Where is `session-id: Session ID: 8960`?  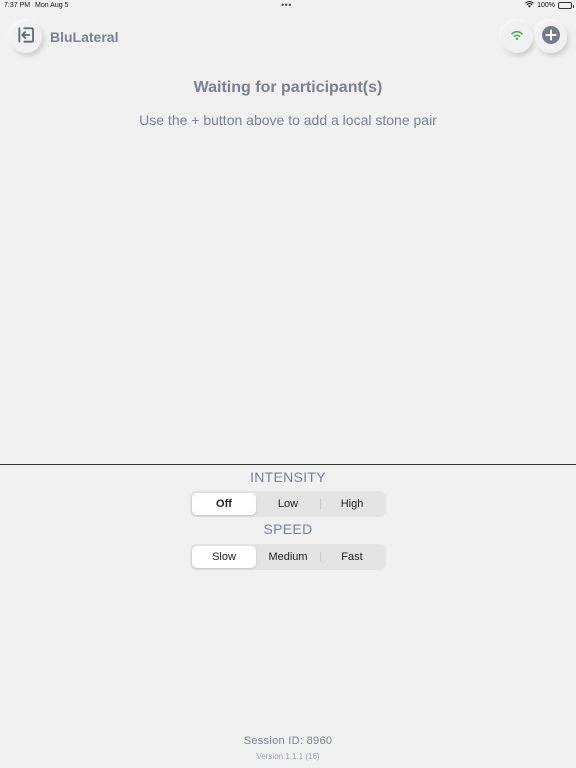
session-id: Session ID: 8960 is located at coordinates (288, 741).